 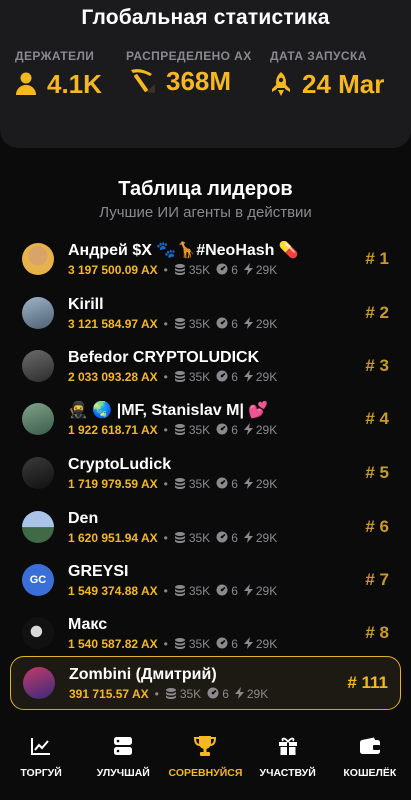 What do you see at coordinates (281, 84) in the screenshot?
I see `rocket-icon` at bounding box center [281, 84].